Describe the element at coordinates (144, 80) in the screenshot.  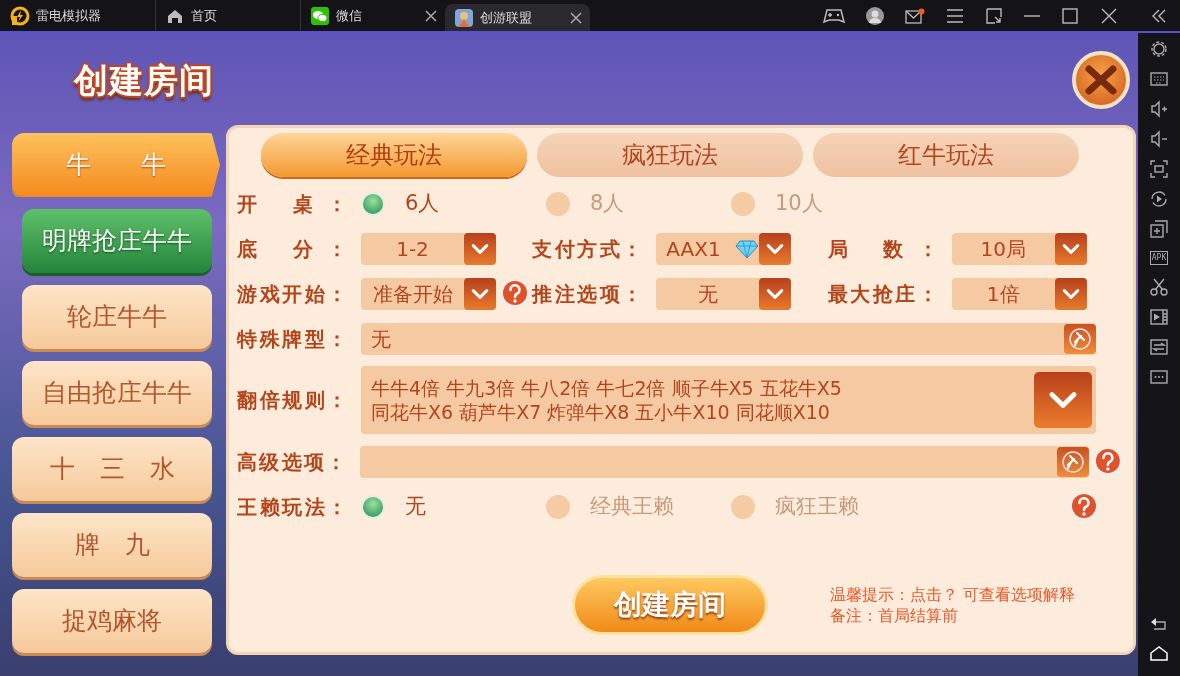
I see `dialog-title: 创建房间` at that location.